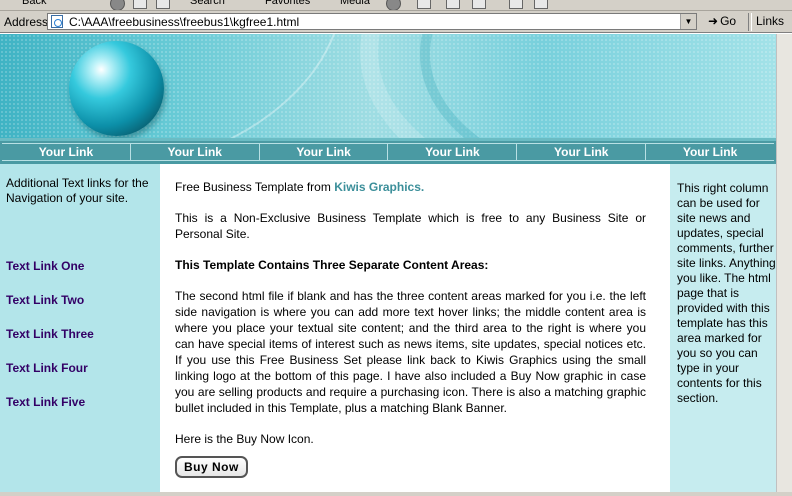  What do you see at coordinates (207, 4) in the screenshot?
I see `search-button: Search` at bounding box center [207, 4].